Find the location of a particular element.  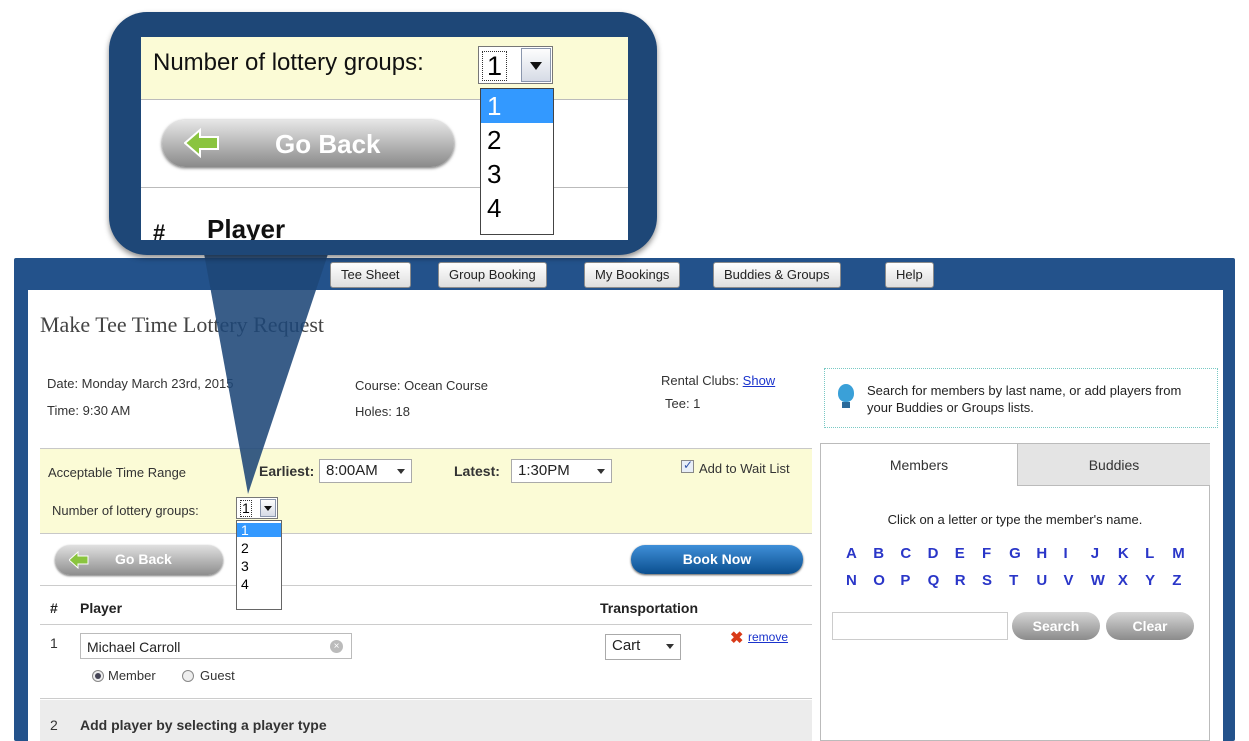

zoom-option-2: 2 is located at coordinates (517, 140).